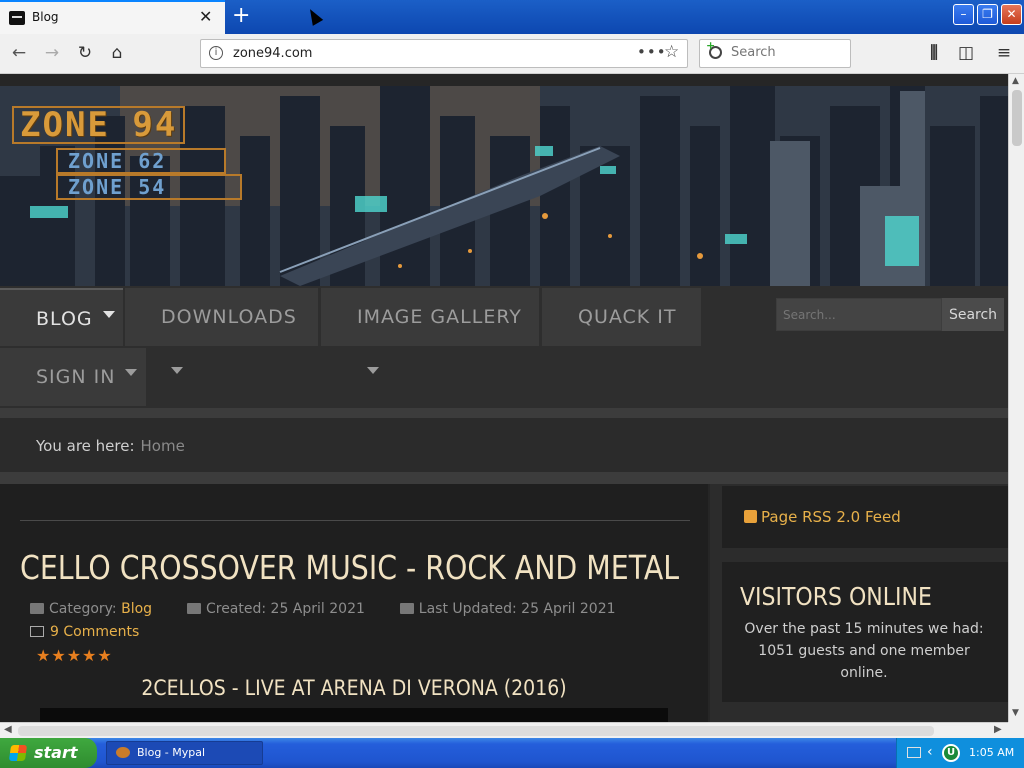  What do you see at coordinates (998, 729) in the screenshot?
I see `scroll-right-icon: ▶` at bounding box center [998, 729].